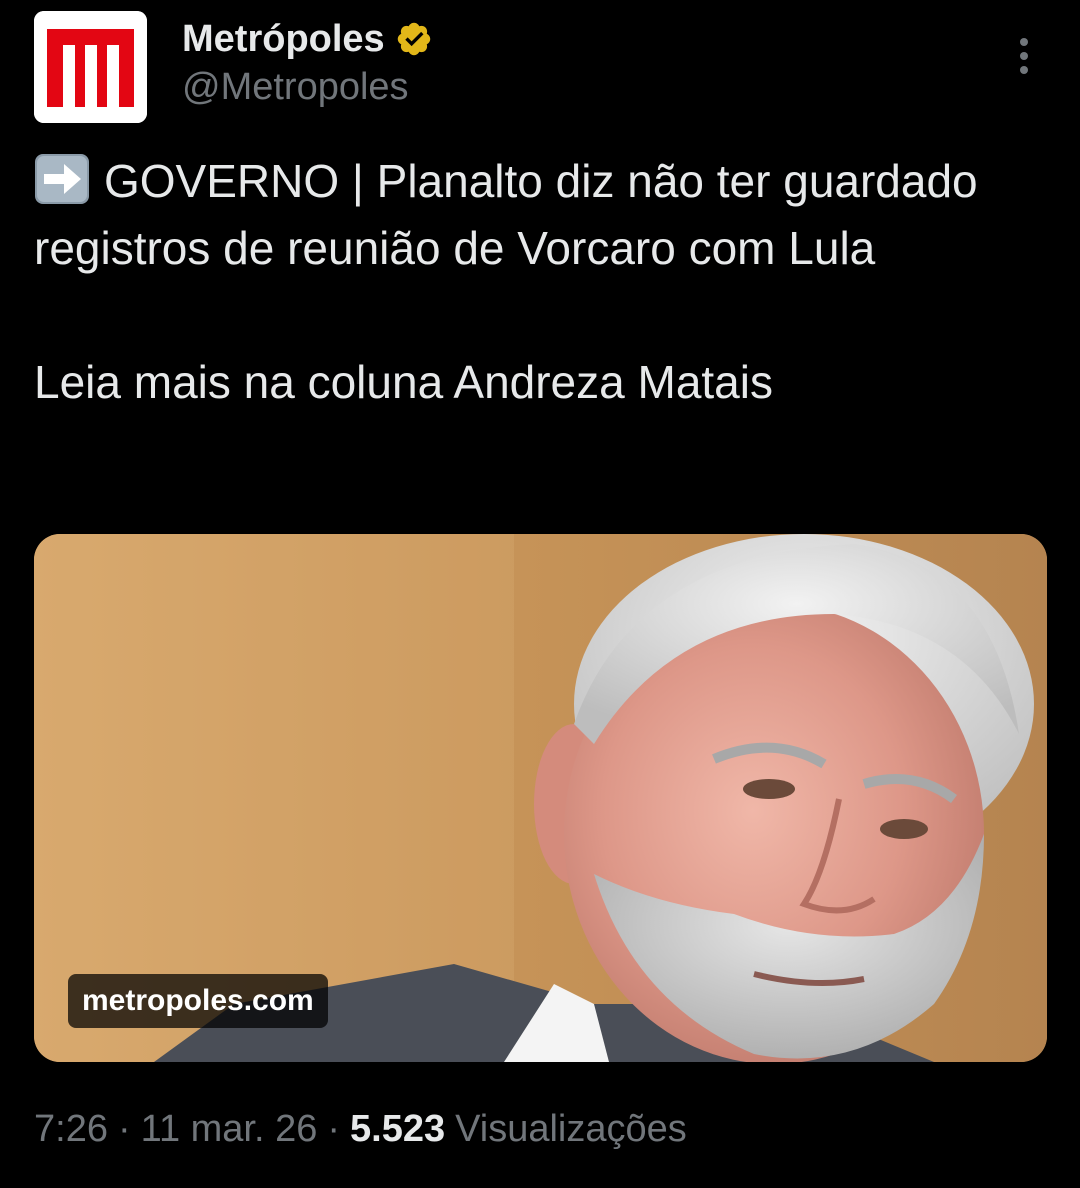 This screenshot has width=1080, height=1188. I want to click on views-label: Visualizações, so click(571, 1129).